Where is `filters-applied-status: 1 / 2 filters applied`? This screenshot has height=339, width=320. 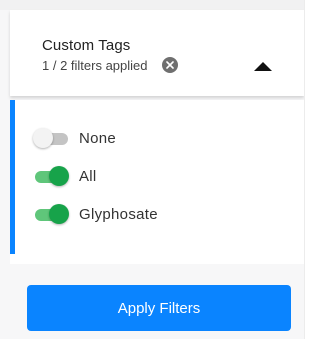
filters-applied-status: 1 / 2 filters applied is located at coordinates (110, 65).